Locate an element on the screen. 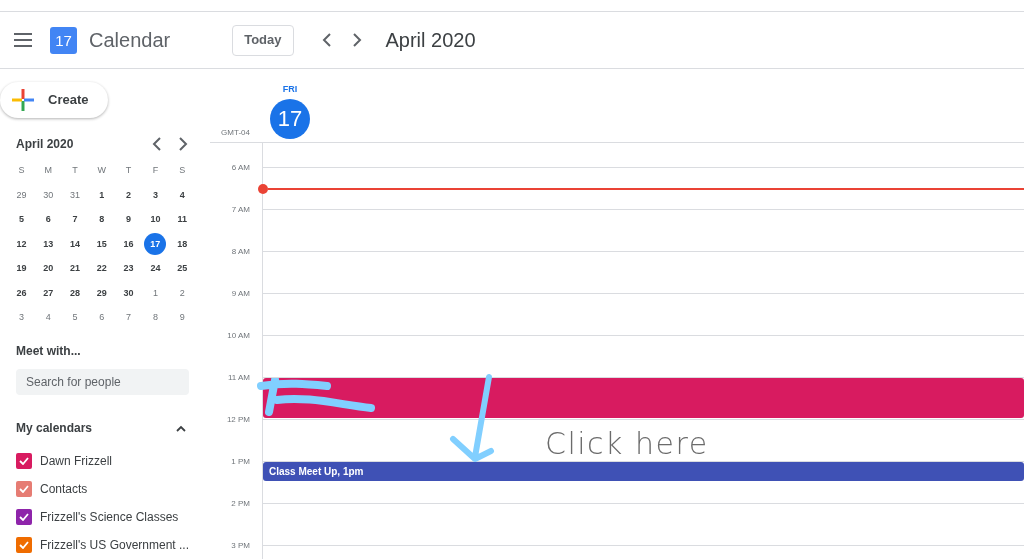 This screenshot has width=1024, height=559. menu-icon is located at coordinates (23, 40).